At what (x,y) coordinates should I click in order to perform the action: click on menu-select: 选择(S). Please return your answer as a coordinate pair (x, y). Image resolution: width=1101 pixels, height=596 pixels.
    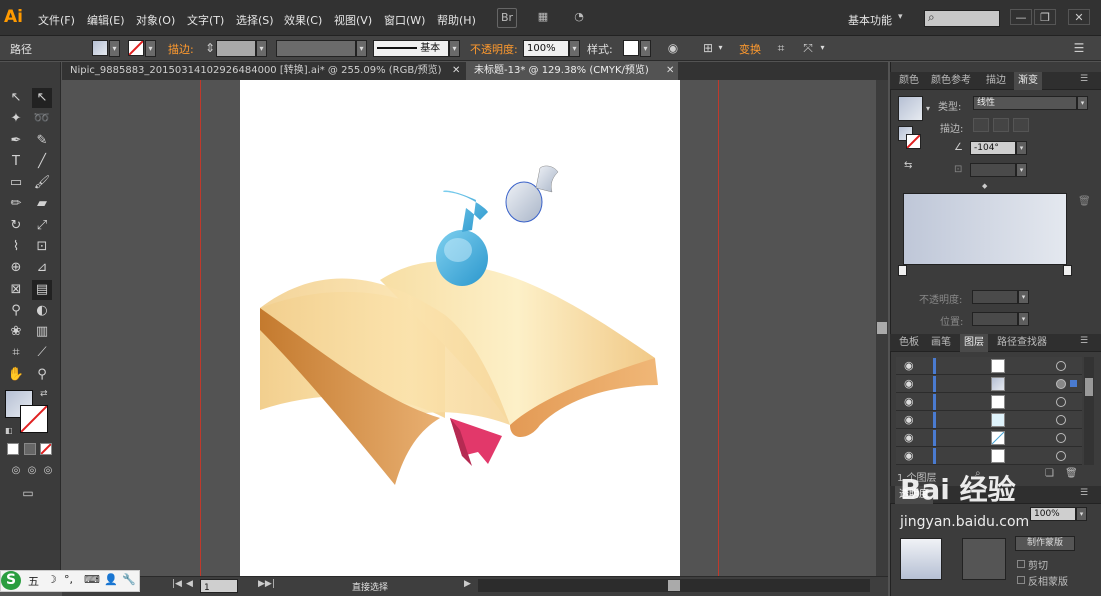
    Looking at the image, I should click on (255, 20).